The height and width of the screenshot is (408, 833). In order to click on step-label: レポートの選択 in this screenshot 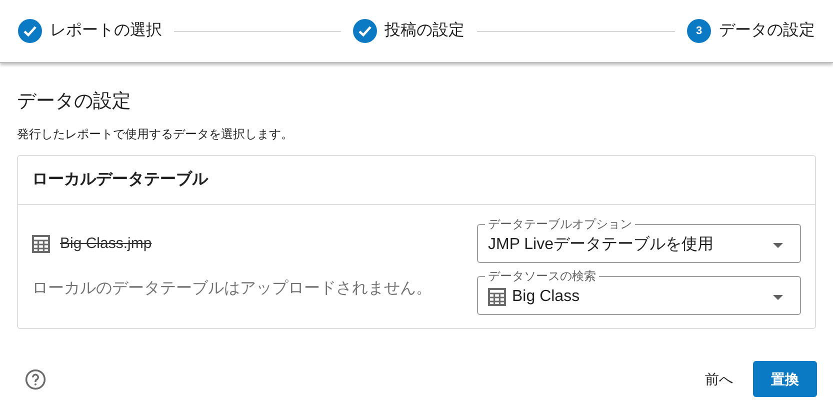, I will do `click(106, 31)`.